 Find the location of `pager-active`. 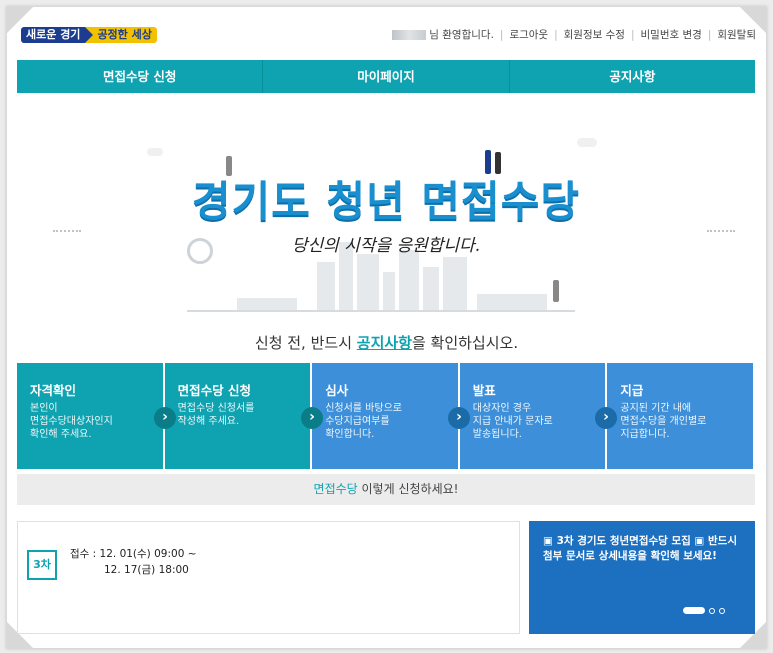

pager-active is located at coordinates (694, 610).